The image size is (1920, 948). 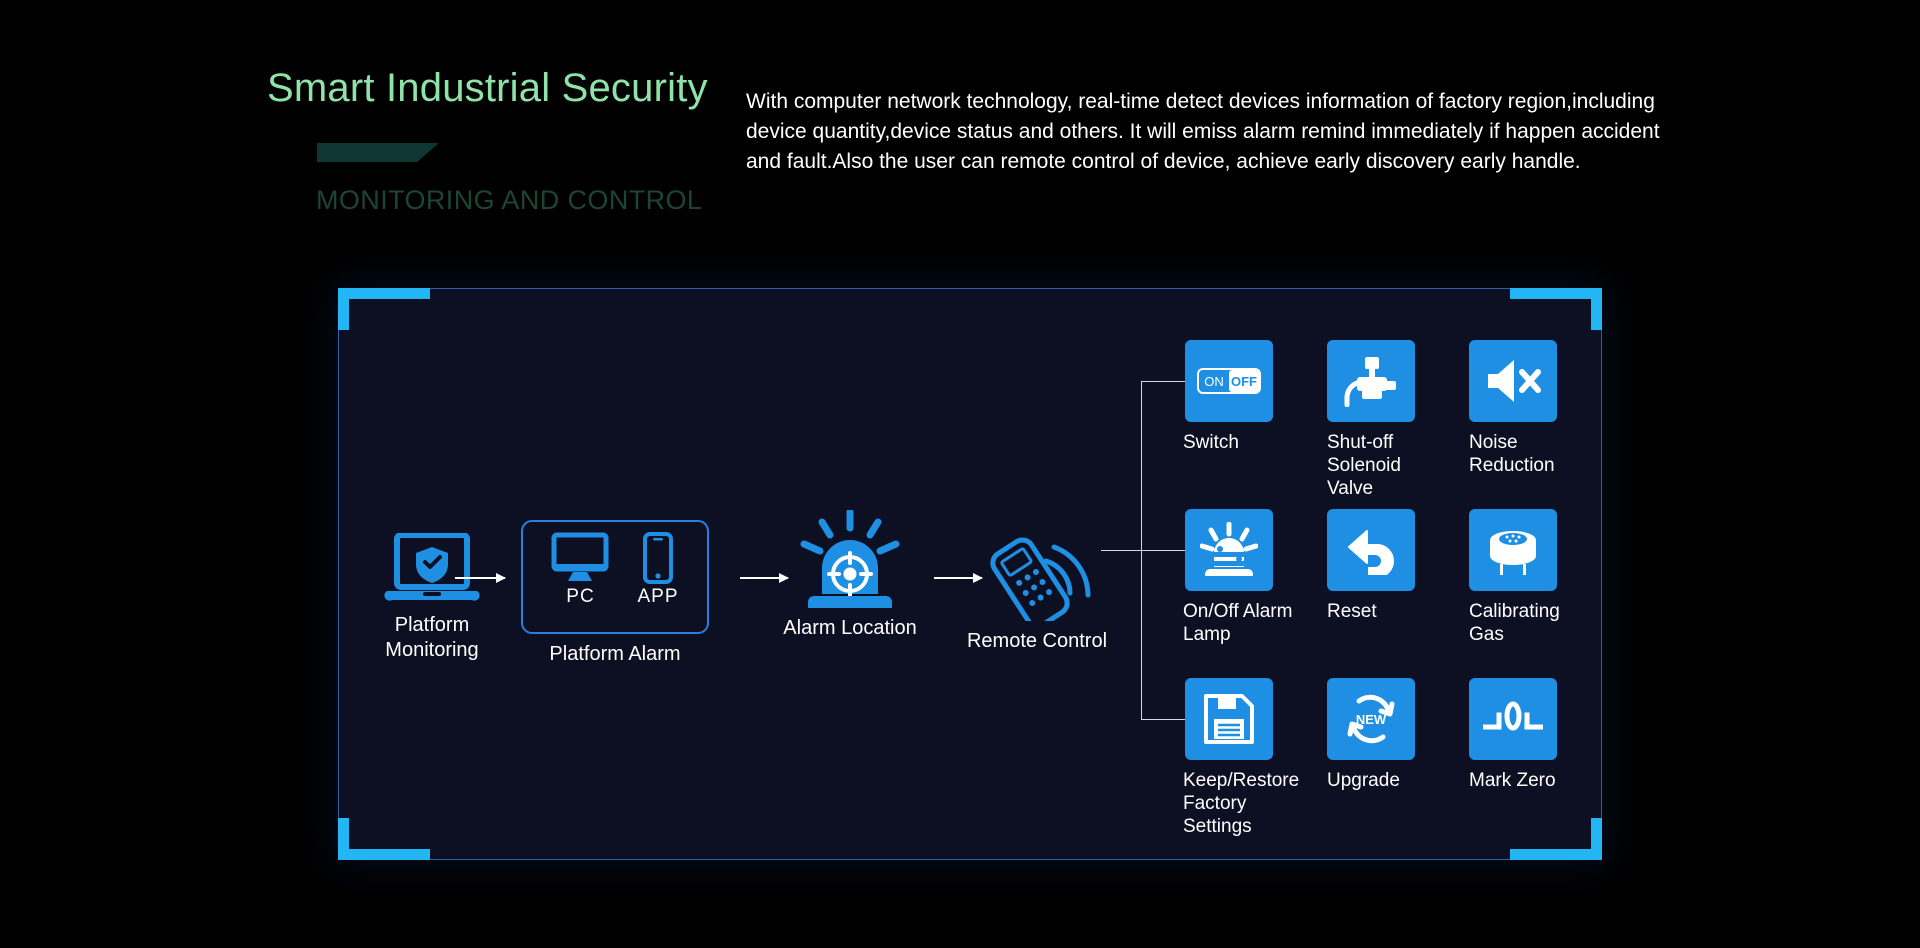 What do you see at coordinates (1384, 762) in the screenshot?
I see `control-item-upgrade: NEW Upgrade` at bounding box center [1384, 762].